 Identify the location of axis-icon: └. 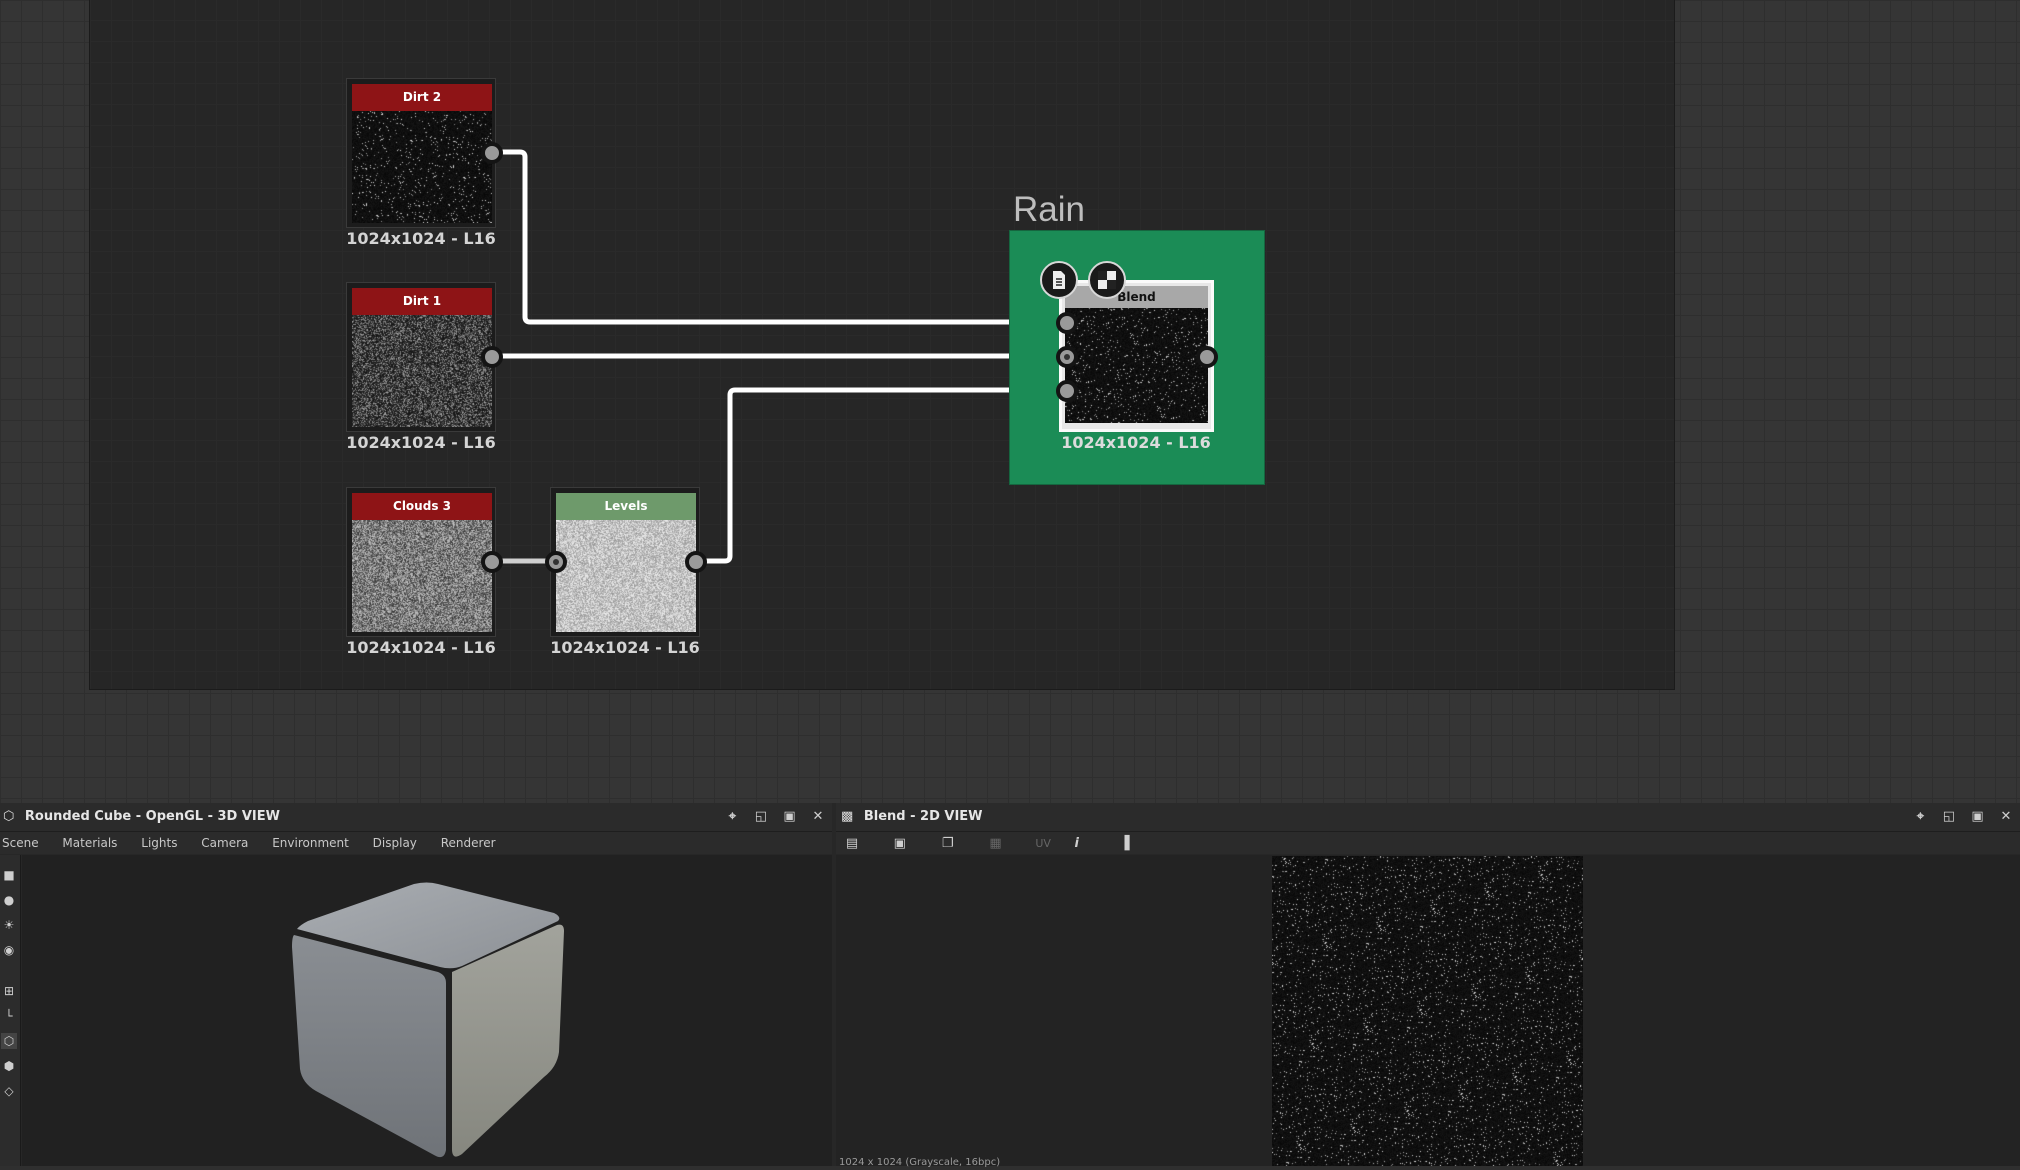
(9, 1016).